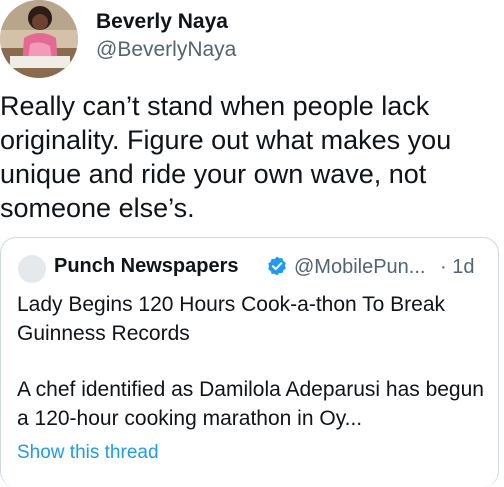 The width and height of the screenshot is (504, 487). I want to click on quoted-timestamp: · 1d, so click(457, 267).